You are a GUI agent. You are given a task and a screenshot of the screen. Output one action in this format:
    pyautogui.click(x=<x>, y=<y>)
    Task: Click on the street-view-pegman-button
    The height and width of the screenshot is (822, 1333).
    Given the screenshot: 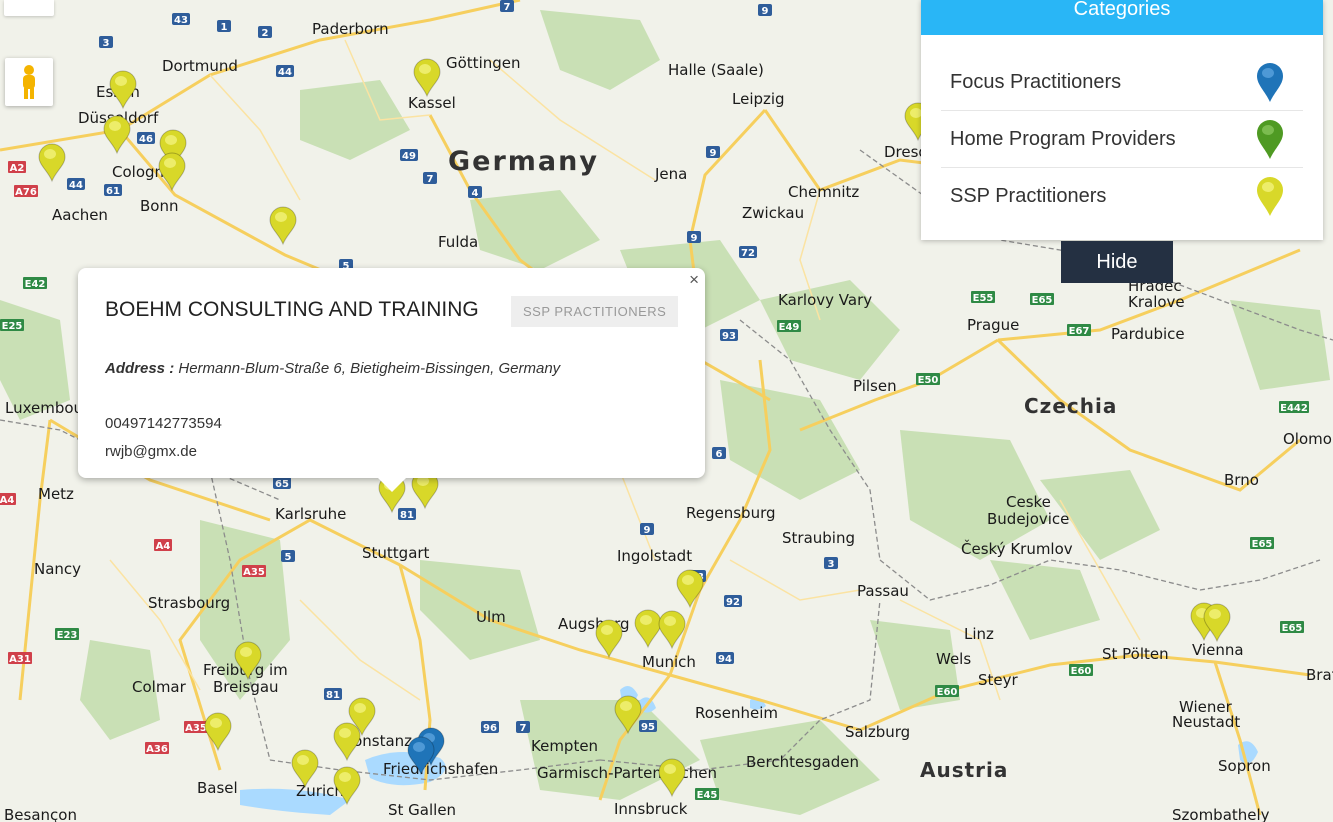 What is the action you would take?
    pyautogui.click(x=29, y=82)
    